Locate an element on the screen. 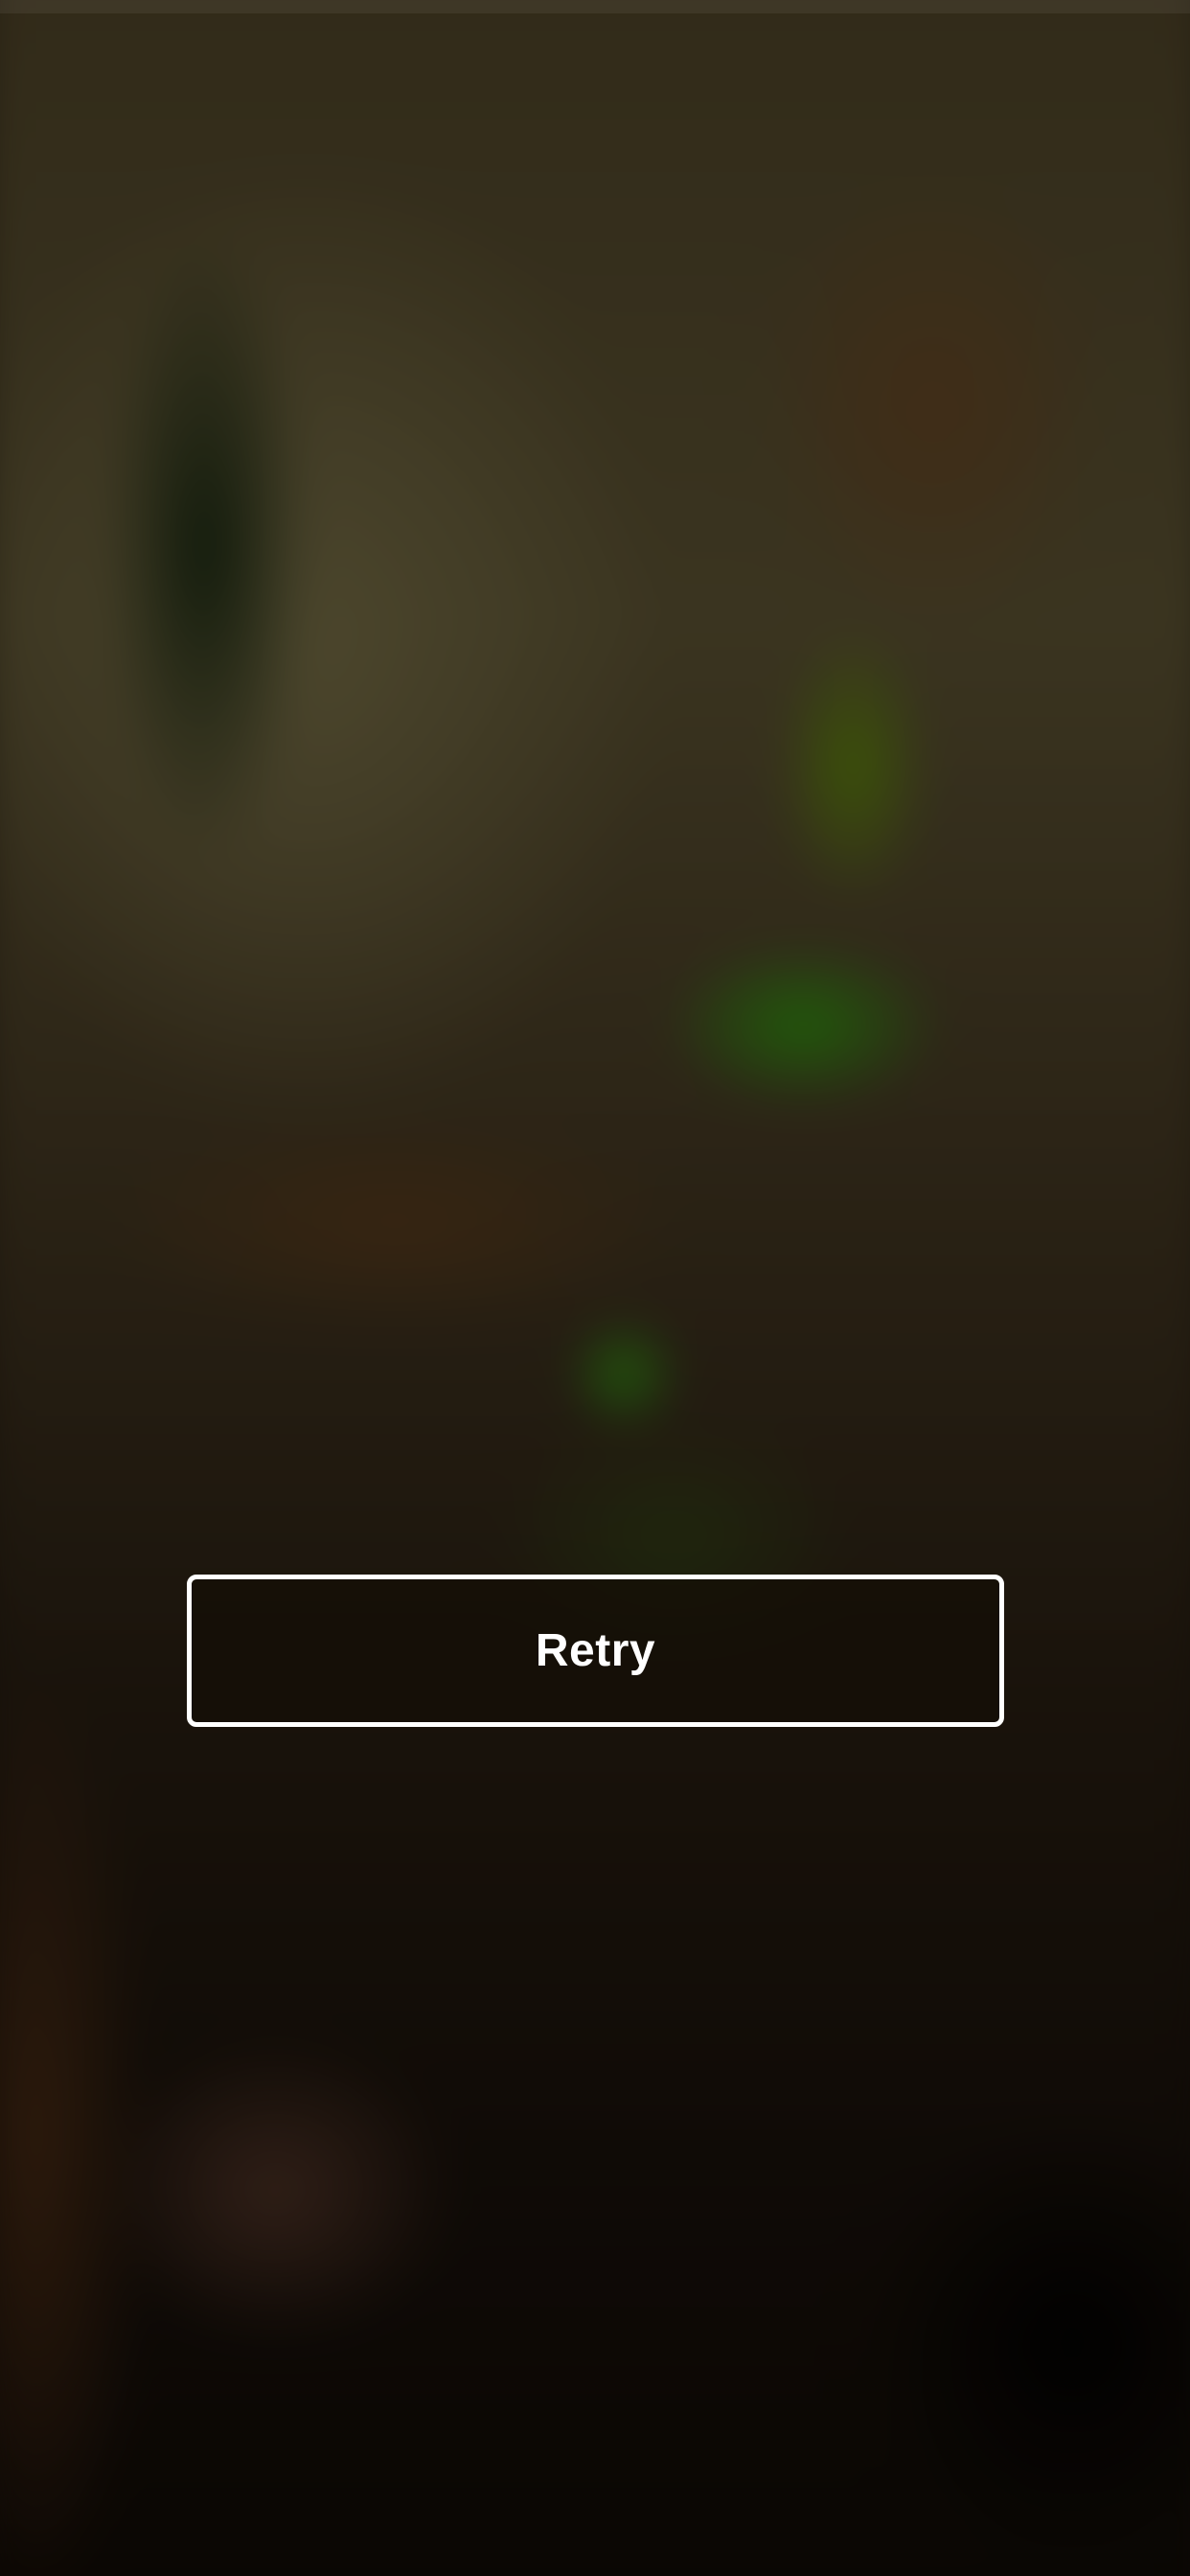  retry-button-label: Retry is located at coordinates (595, 1650).